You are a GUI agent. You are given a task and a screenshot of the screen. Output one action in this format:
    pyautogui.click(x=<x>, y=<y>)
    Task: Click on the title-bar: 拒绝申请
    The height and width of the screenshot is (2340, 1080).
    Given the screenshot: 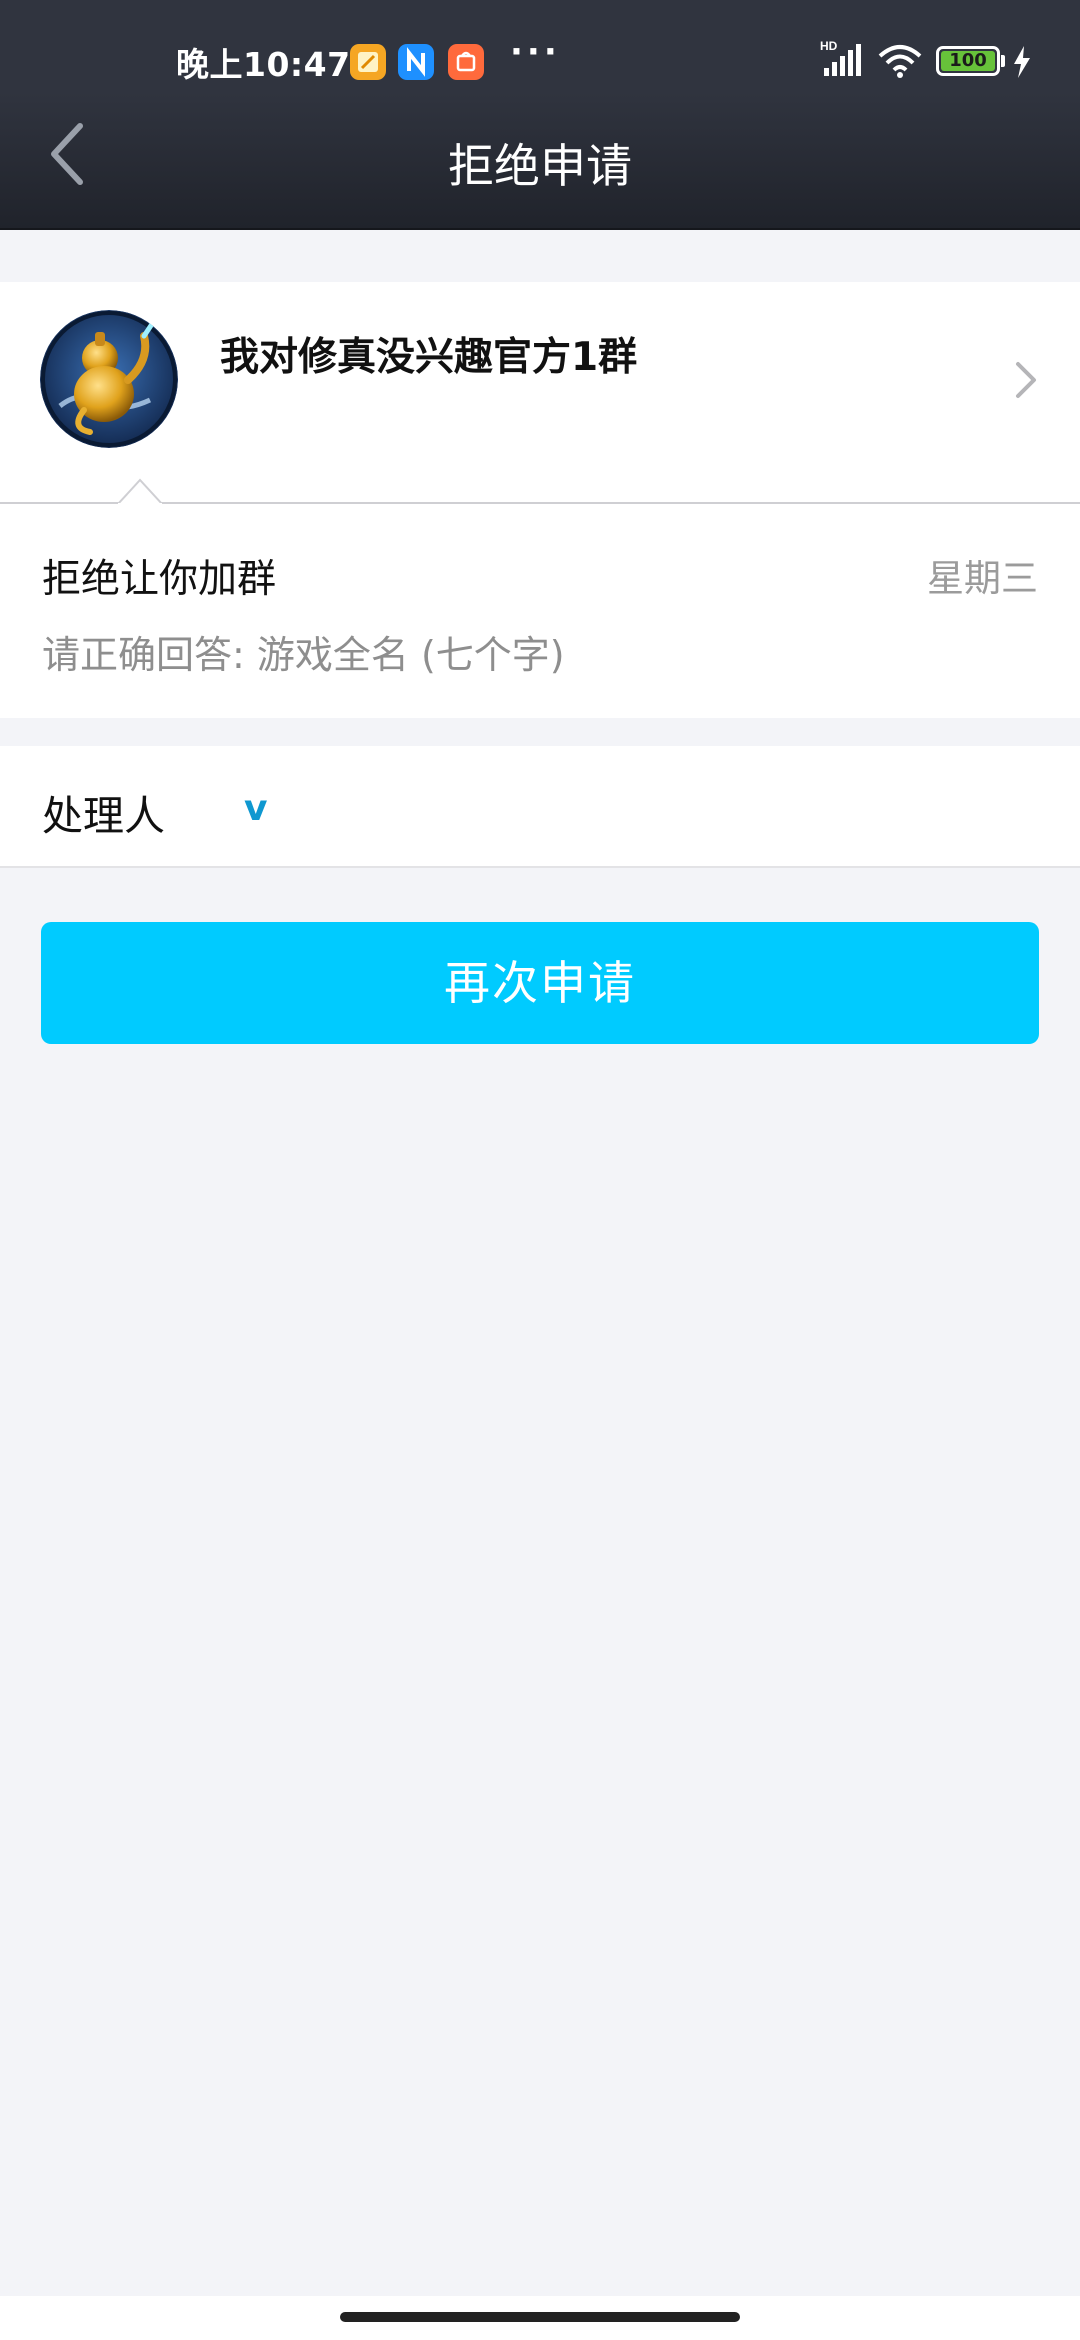 What is the action you would take?
    pyautogui.click(x=540, y=160)
    